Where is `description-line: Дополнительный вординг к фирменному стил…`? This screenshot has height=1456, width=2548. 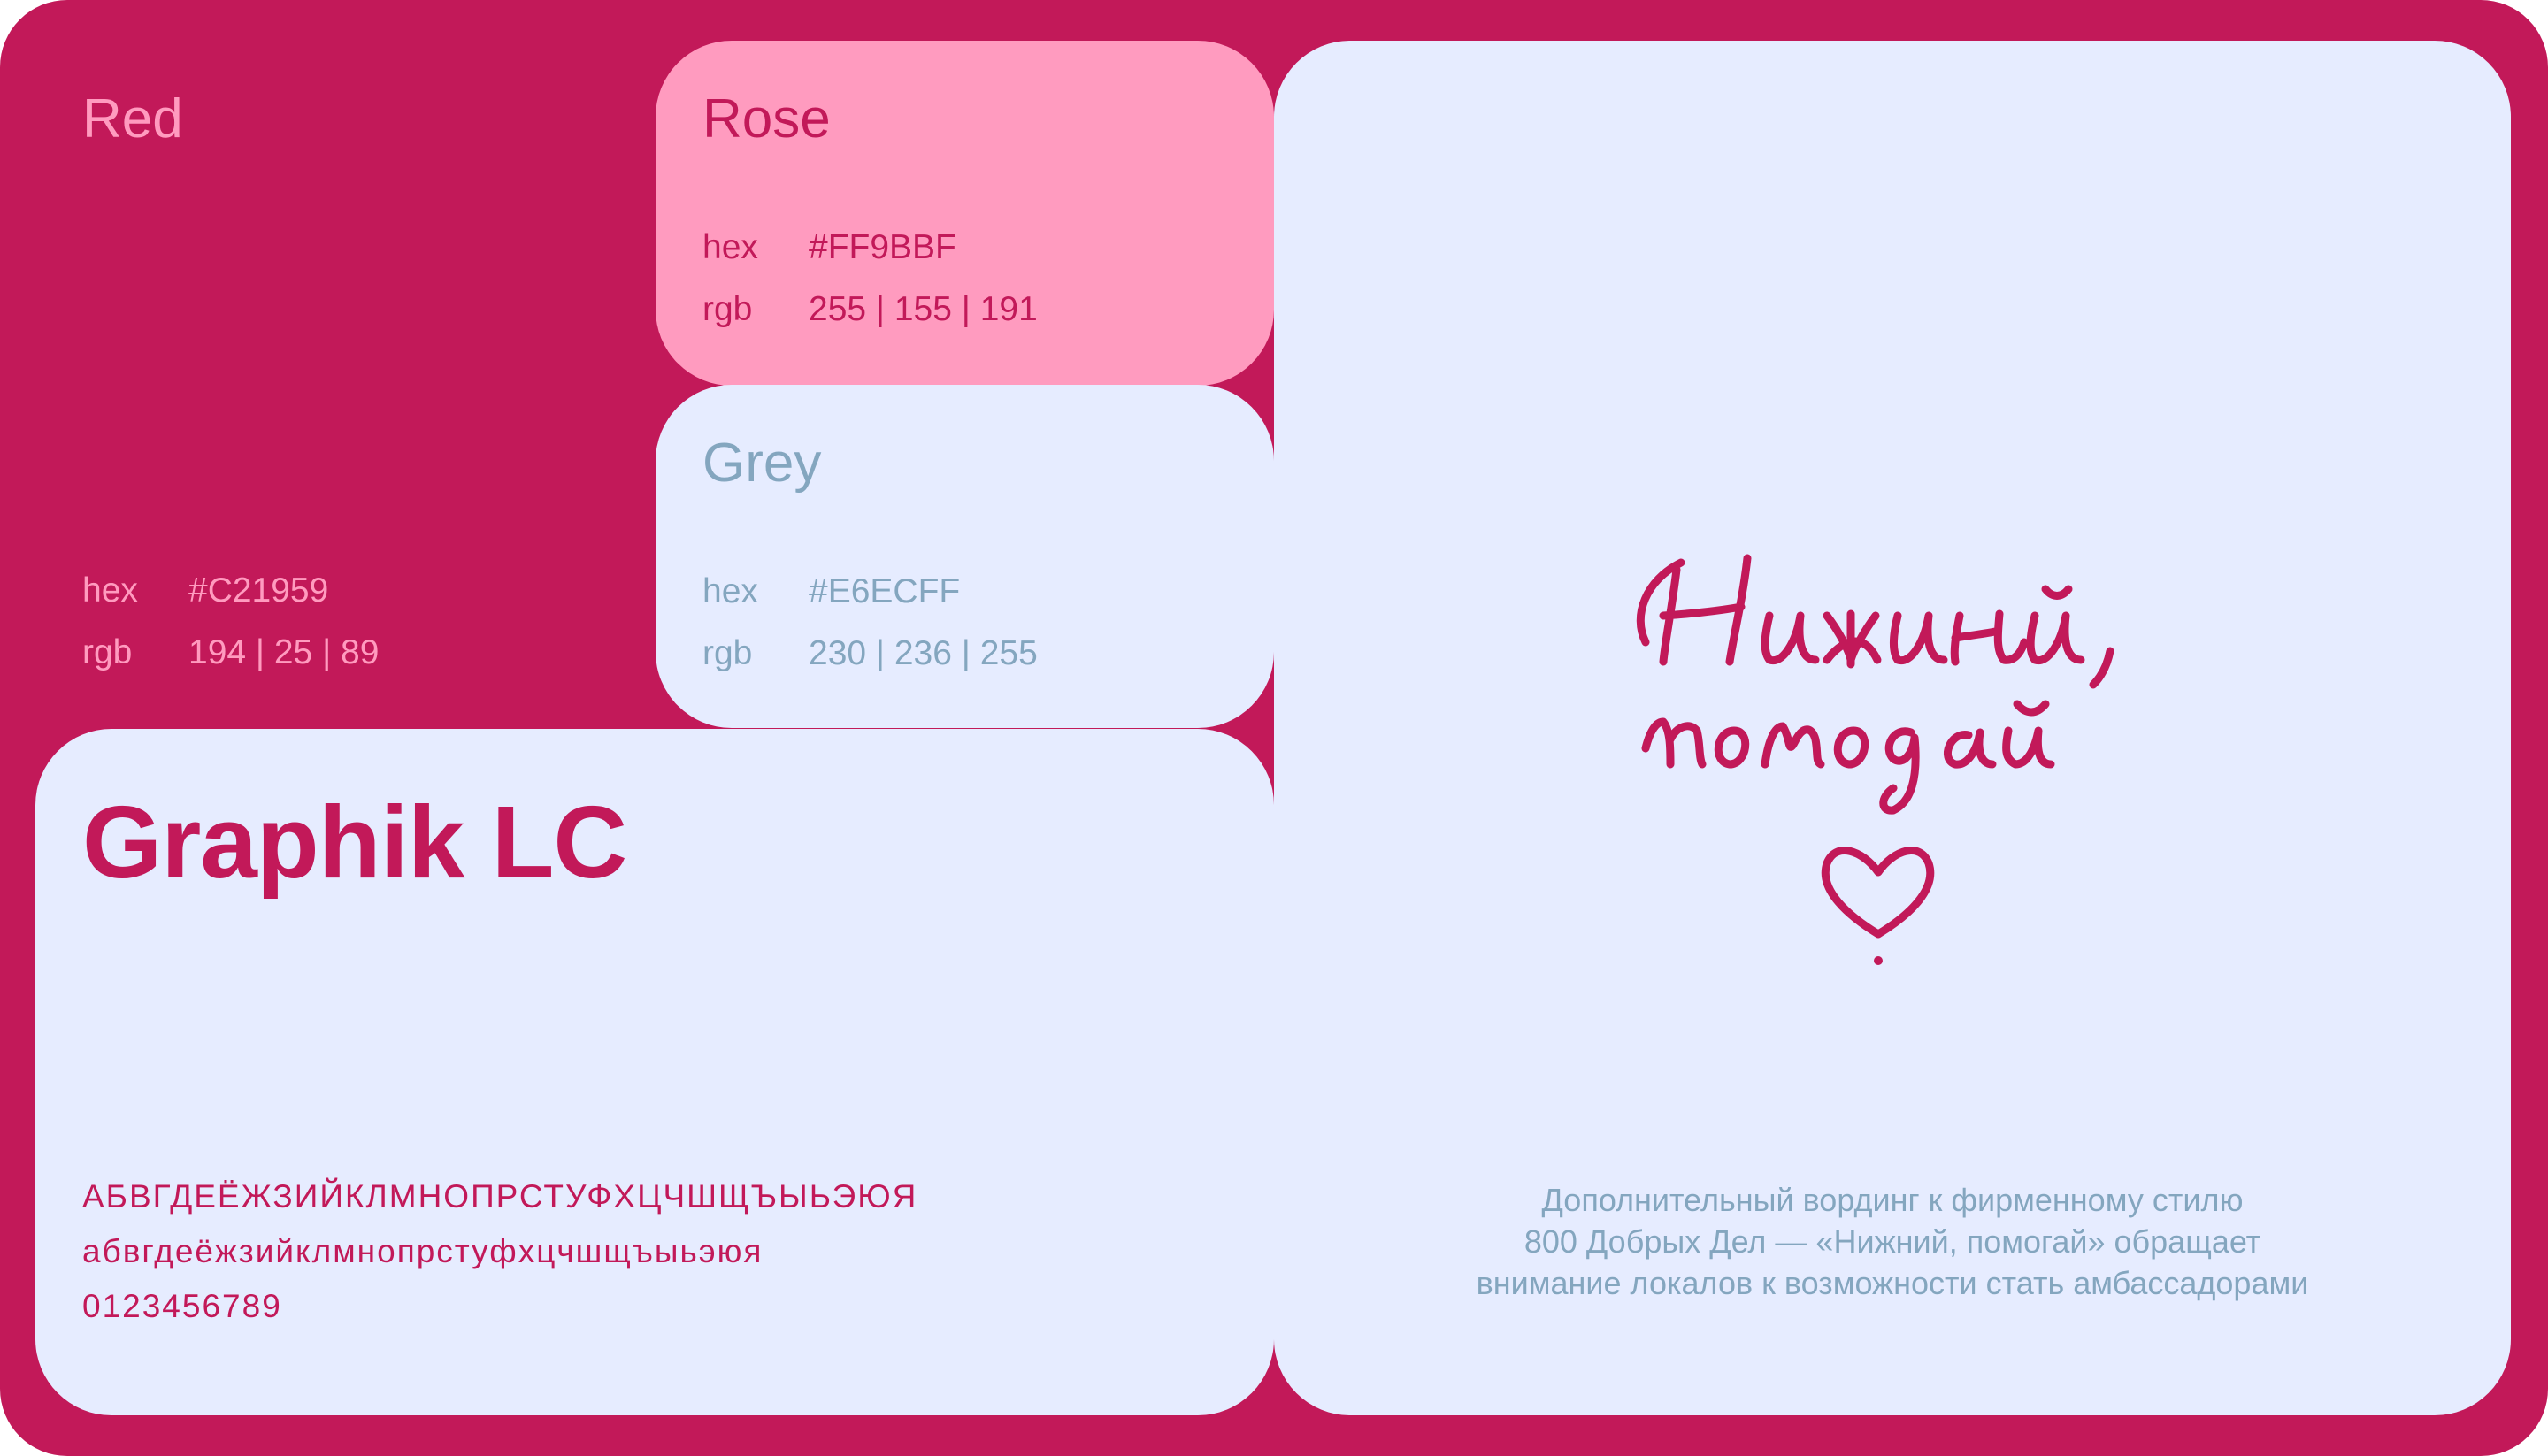
description-line: Дополнительный вординг к фирменному стил… is located at coordinates (1892, 1200).